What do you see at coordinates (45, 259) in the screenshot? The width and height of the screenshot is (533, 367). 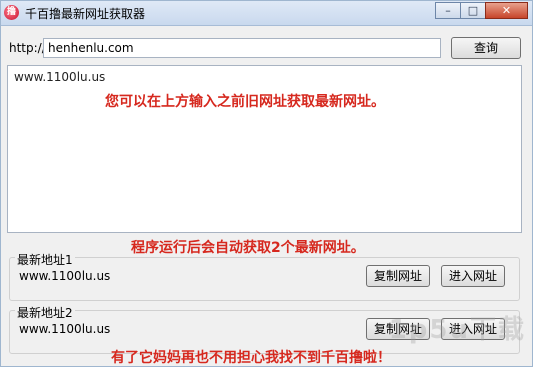 I see `group-title: 最新地址1` at bounding box center [45, 259].